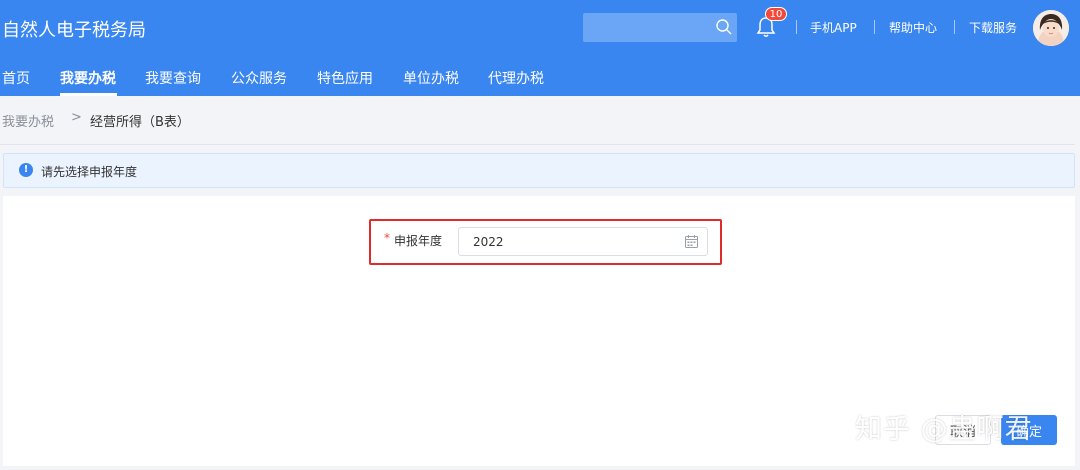 Image resolution: width=1080 pixels, height=470 pixels. Describe the element at coordinates (776, 14) in the screenshot. I see `notification-badge: 10` at that location.